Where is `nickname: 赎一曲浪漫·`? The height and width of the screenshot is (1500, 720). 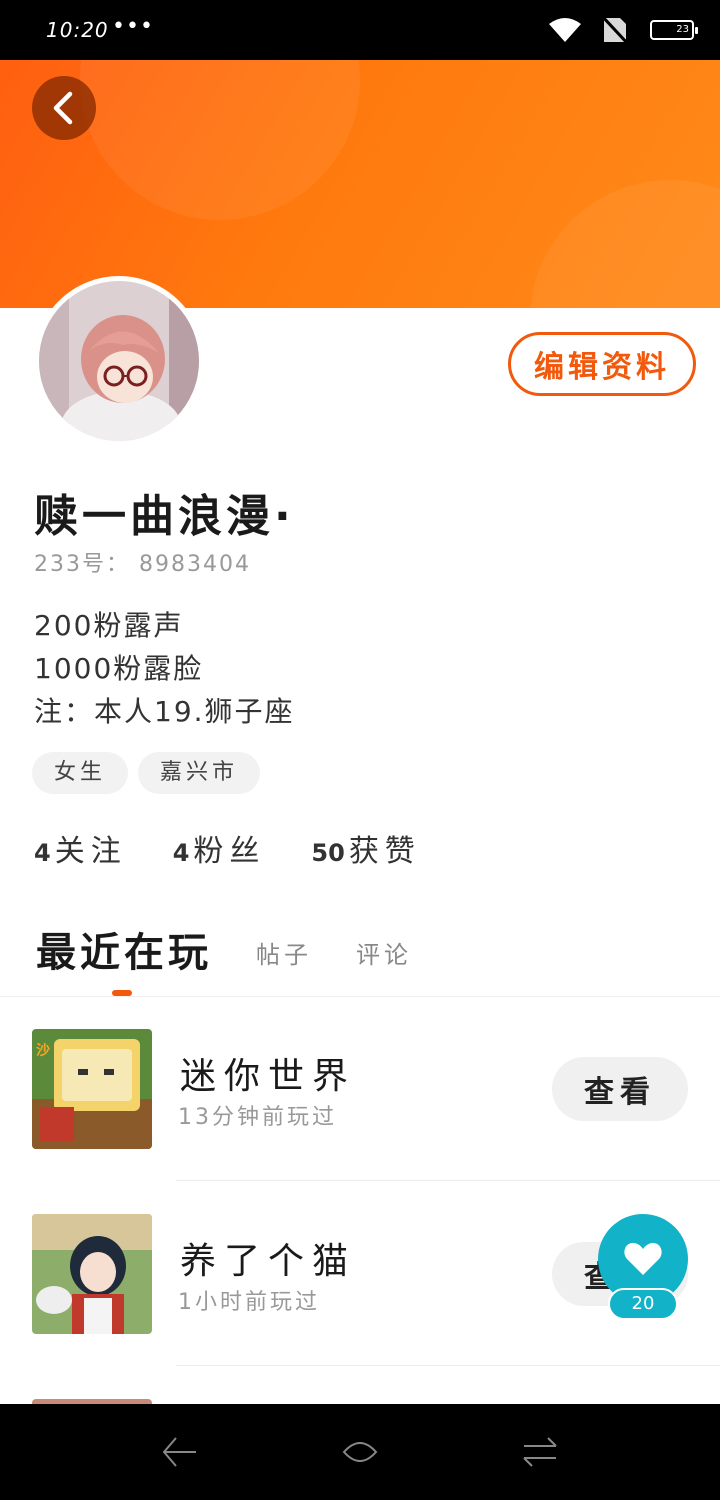 nickname: 赎一曲浪漫· is located at coordinates (164, 516).